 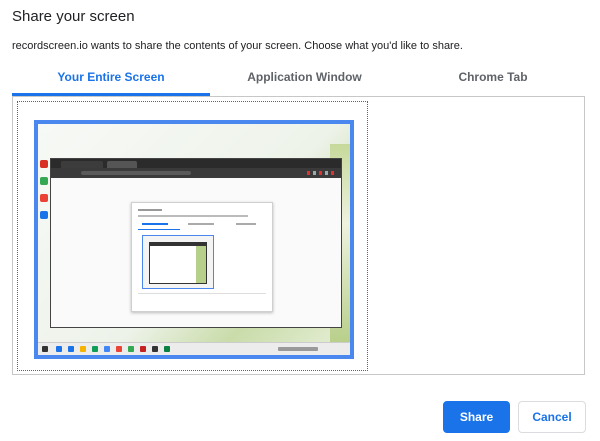 What do you see at coordinates (552, 417) in the screenshot?
I see `cancel-button: Cancel` at bounding box center [552, 417].